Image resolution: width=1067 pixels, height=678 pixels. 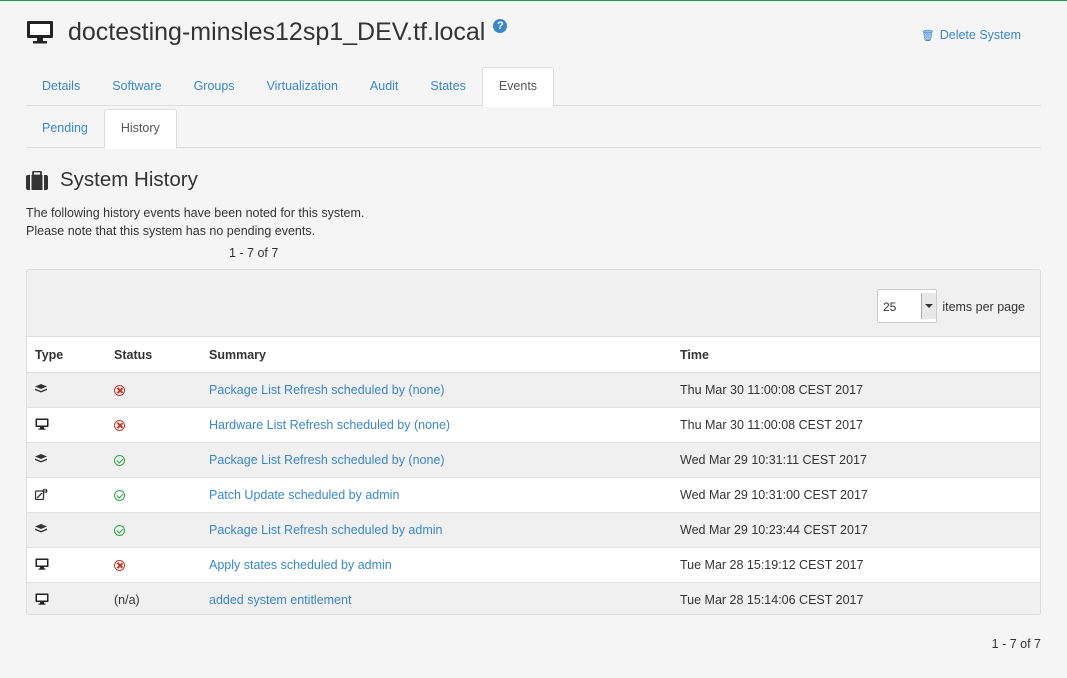 What do you see at coordinates (41, 495) in the screenshot?
I see `patch-icon` at bounding box center [41, 495].